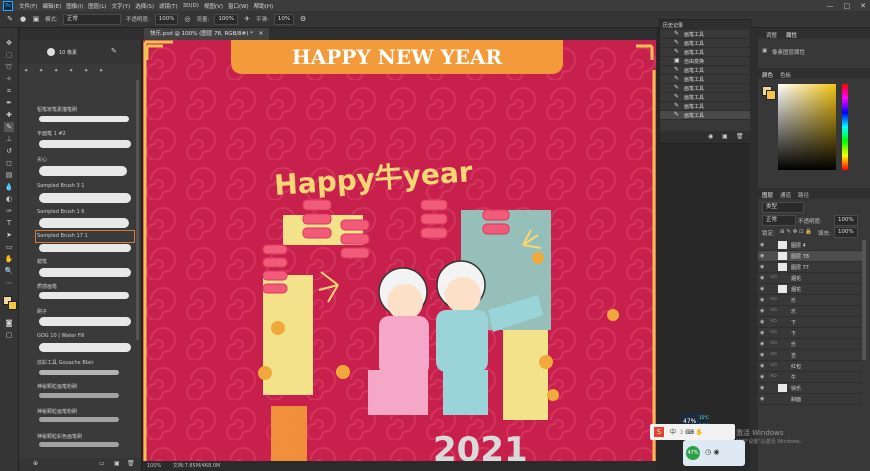 Image resolution: width=870 pixels, height=471 pixels. I want to click on healing-brush-icon: ✚, so click(9, 115).